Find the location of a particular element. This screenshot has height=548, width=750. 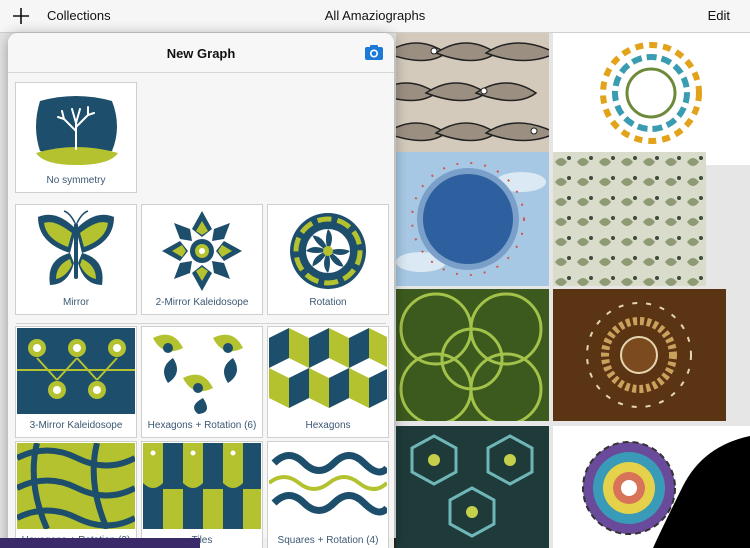

option-label: Rotation is located at coordinates (328, 302).